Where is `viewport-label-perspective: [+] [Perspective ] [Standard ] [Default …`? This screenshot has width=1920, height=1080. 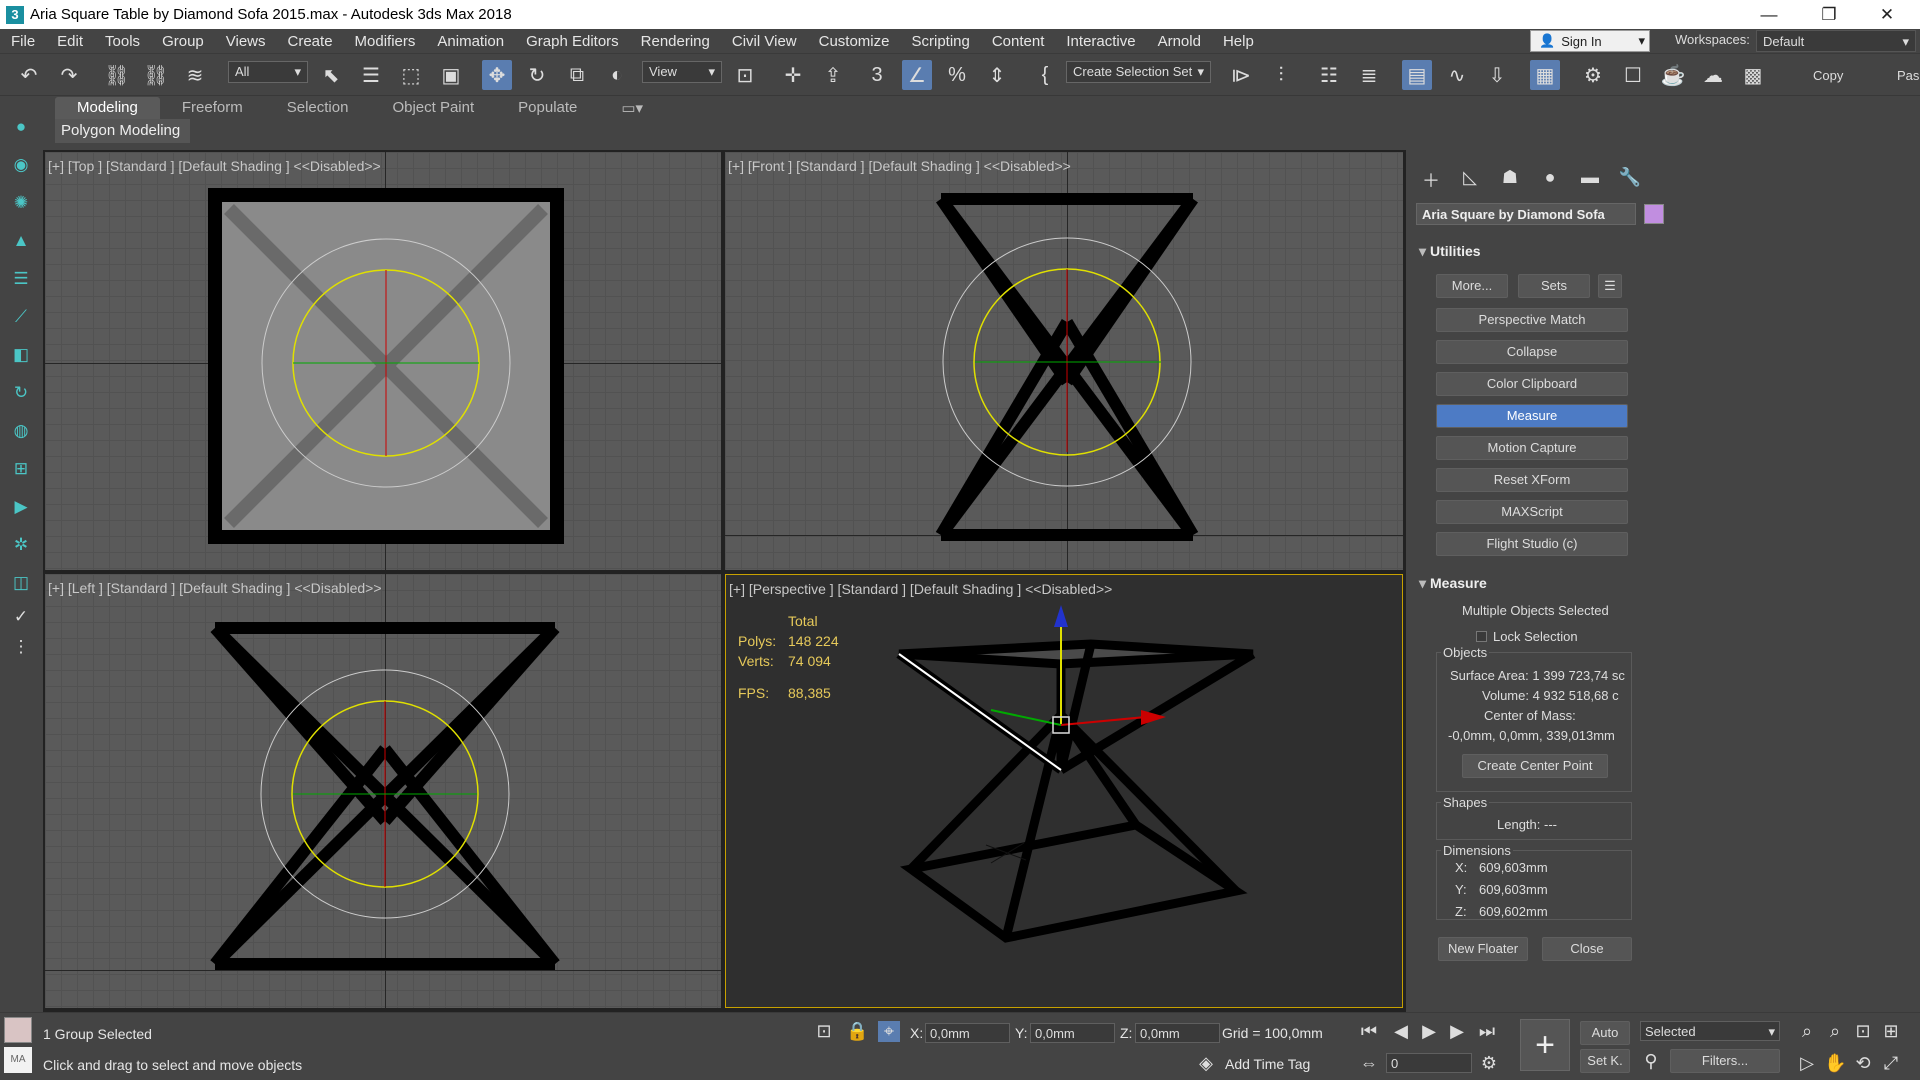 viewport-label-perspective: [+] [Perspective ] [Standard ] [Default … is located at coordinates (920, 589).